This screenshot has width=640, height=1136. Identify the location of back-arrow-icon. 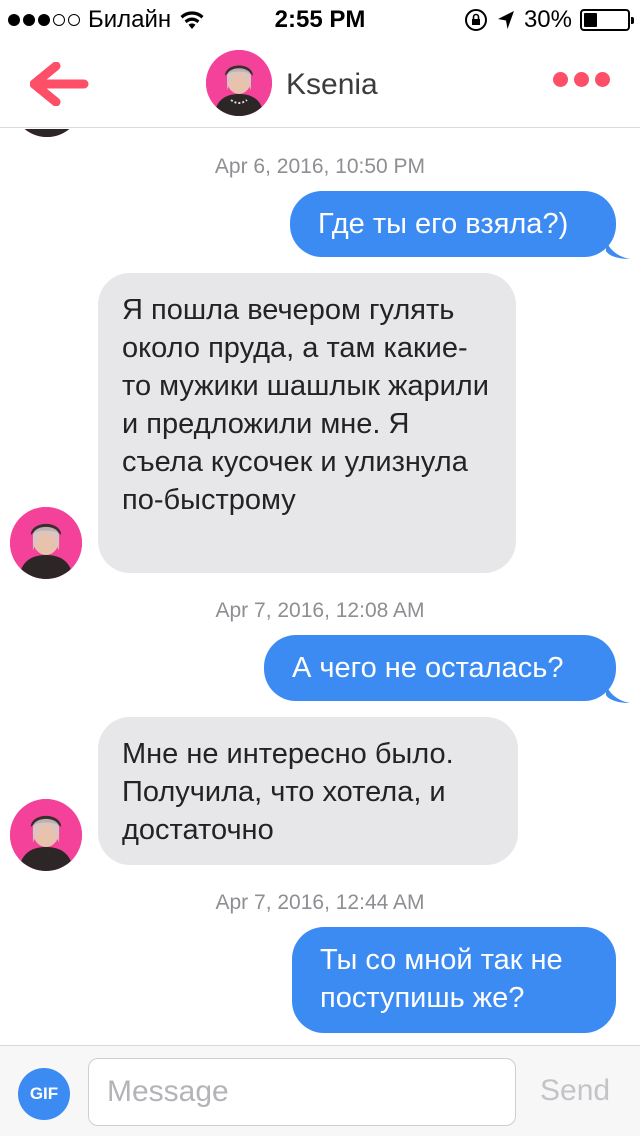
(60, 84).